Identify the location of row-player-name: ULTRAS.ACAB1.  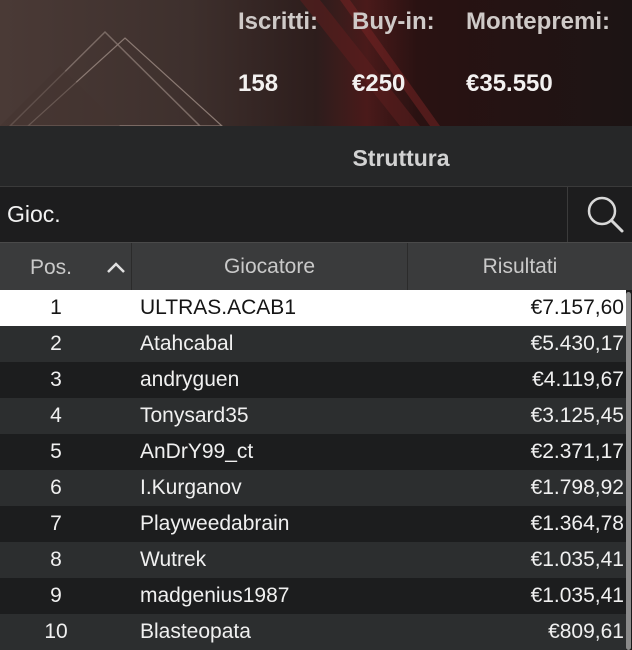
(218, 307).